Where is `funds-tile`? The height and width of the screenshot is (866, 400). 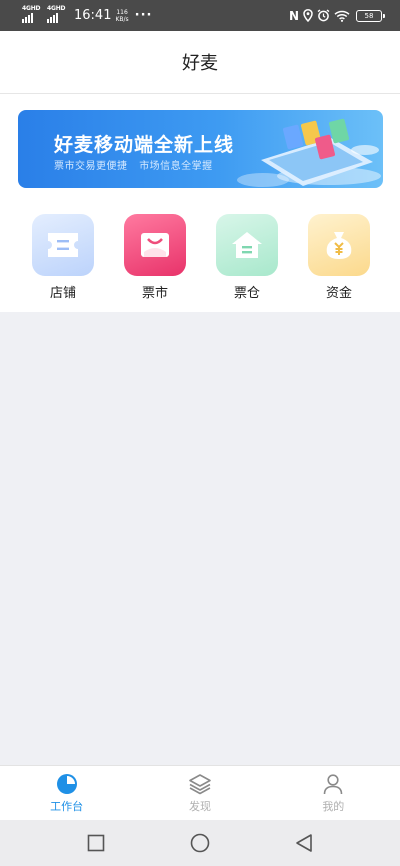
funds-tile is located at coordinates (339, 245).